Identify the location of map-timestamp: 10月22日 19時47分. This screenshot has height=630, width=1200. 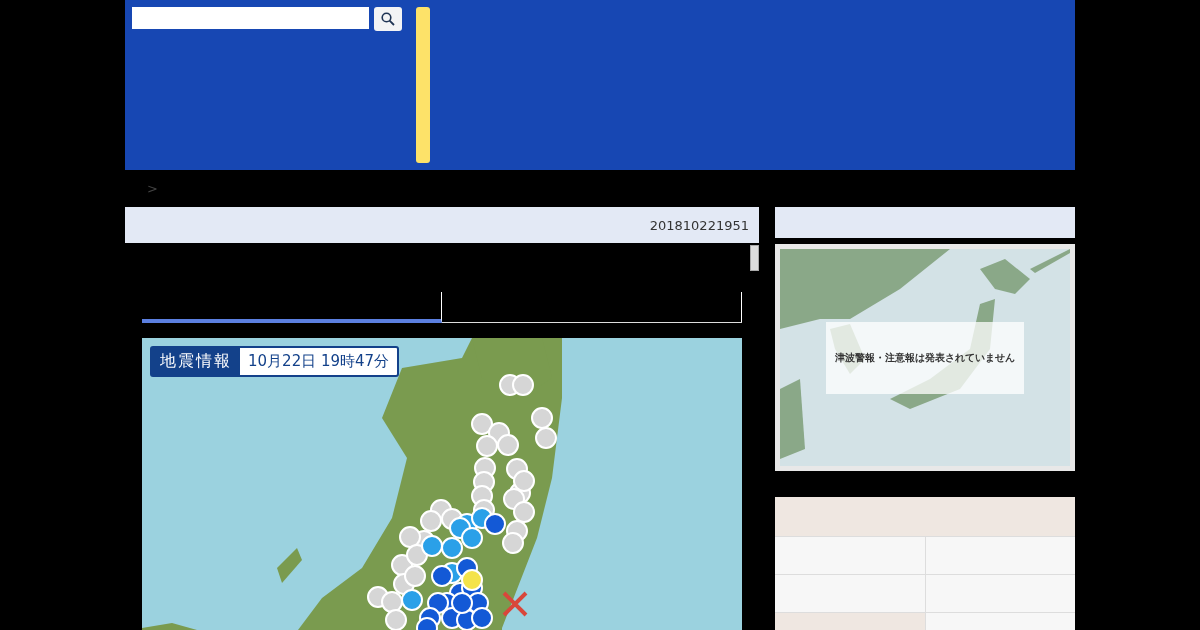
(319, 361).